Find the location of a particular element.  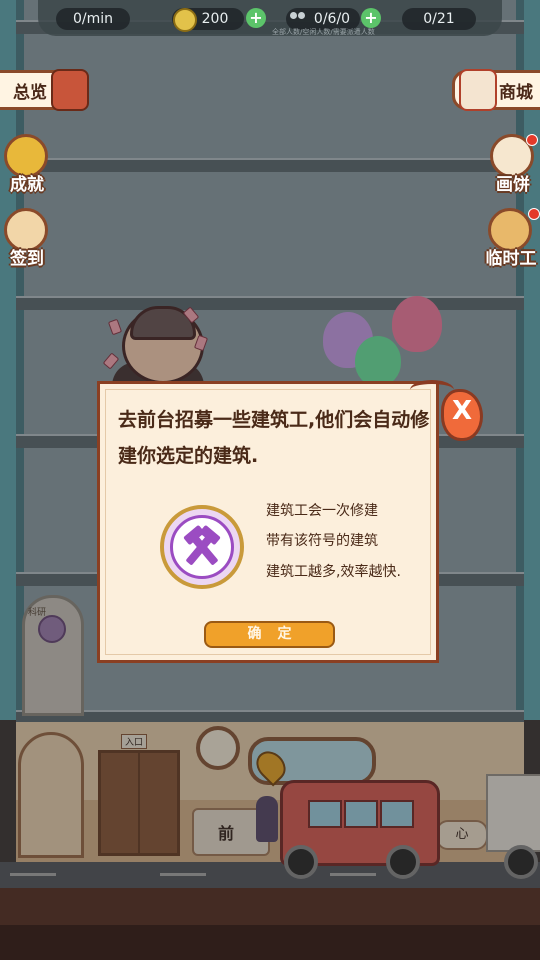

confirm-button: 确定 is located at coordinates (269, 634).